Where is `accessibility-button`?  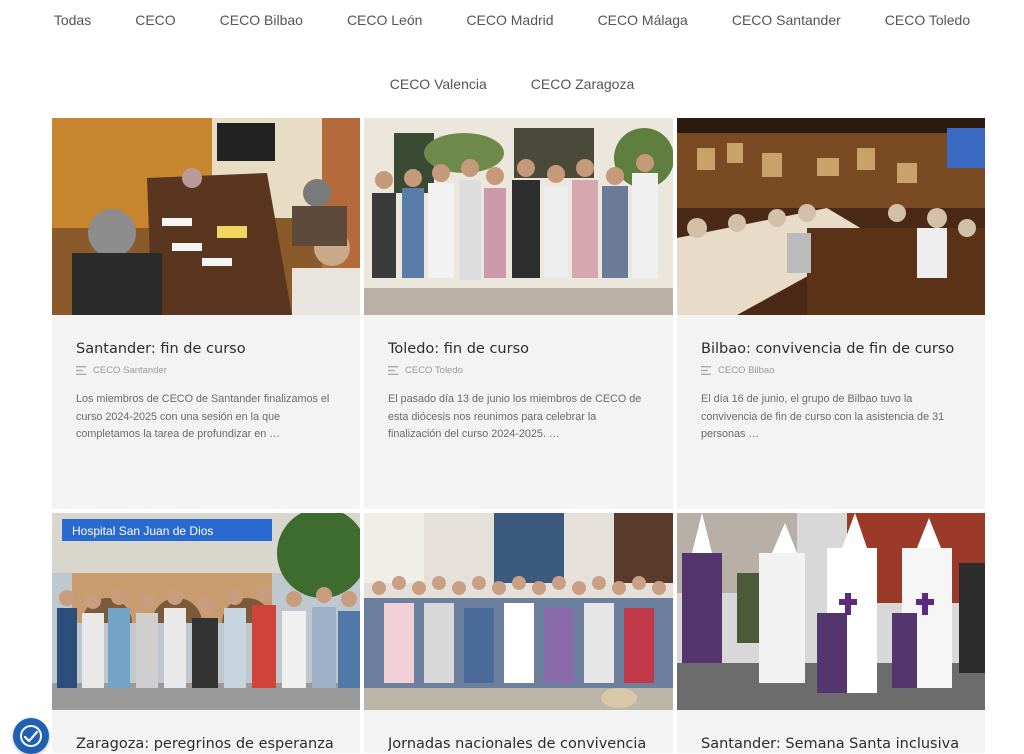
accessibility-button is located at coordinates (31, 736).